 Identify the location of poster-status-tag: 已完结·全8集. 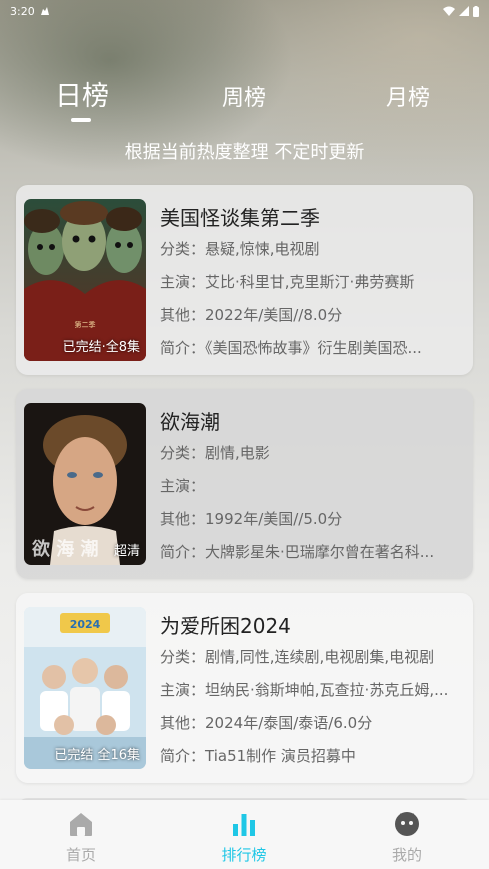
(101, 347).